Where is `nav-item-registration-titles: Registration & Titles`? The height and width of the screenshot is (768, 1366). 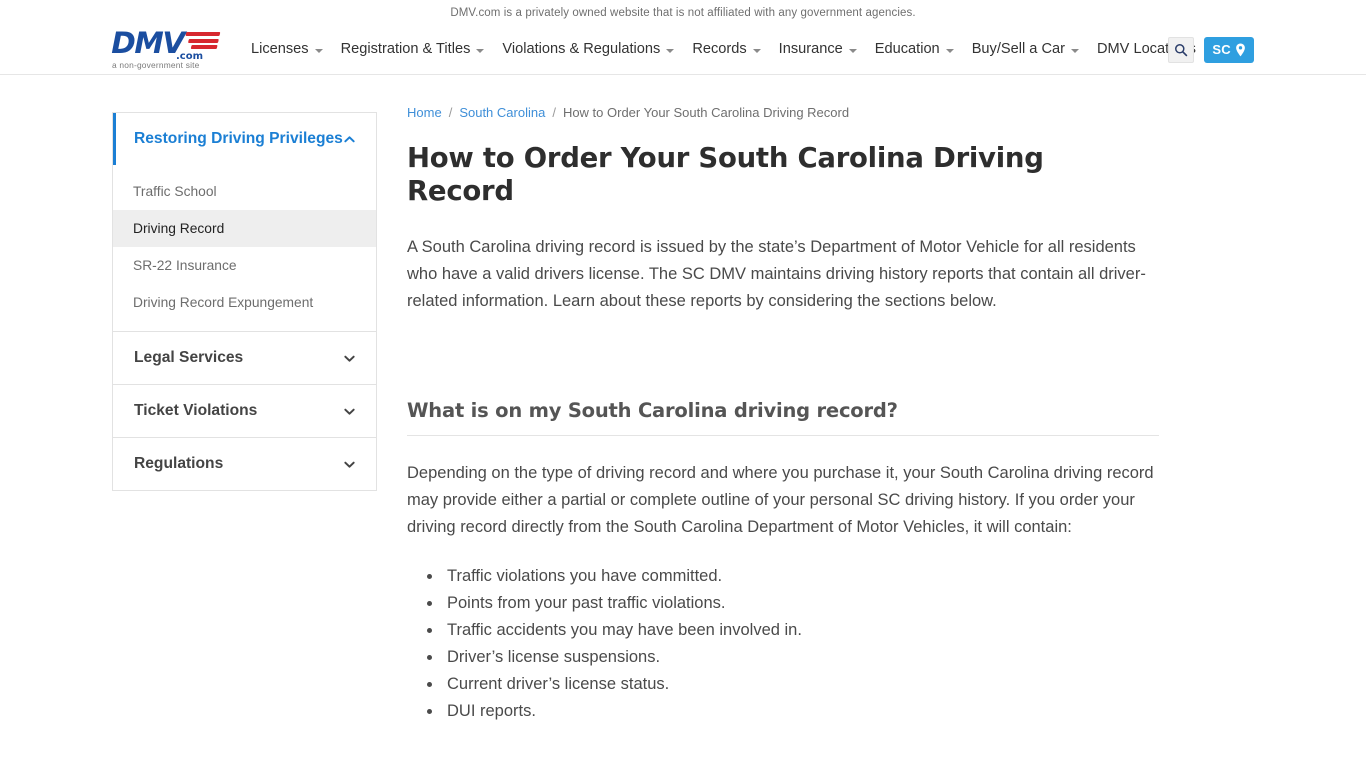
nav-item-registration-titles: Registration & Titles is located at coordinates (413, 49).